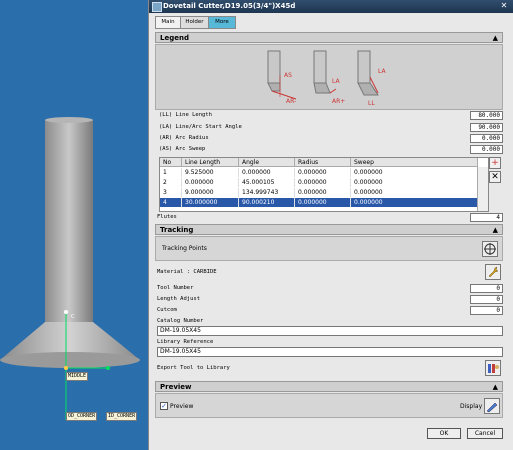  What do you see at coordinates (338, 101) in the screenshot?
I see `legend-ar-plus-label: AR+` at bounding box center [338, 101].